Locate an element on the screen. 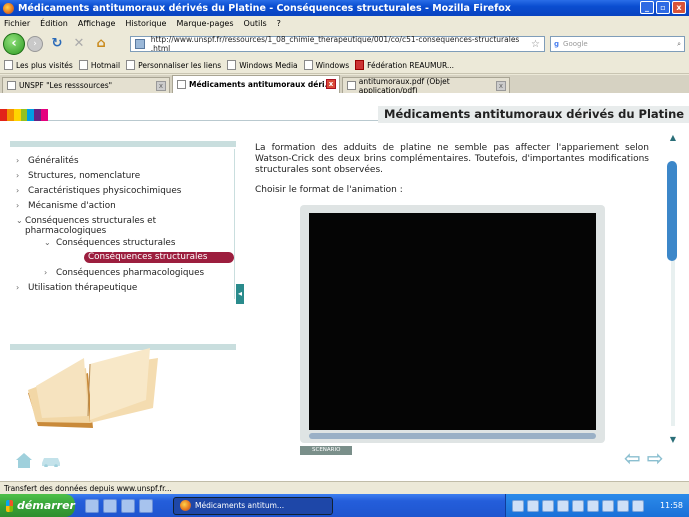 This screenshot has width=689, height=517. sidebar-item-consequences-structurales: ⌄ Conséquences structurales is located at coordinates (109, 243).